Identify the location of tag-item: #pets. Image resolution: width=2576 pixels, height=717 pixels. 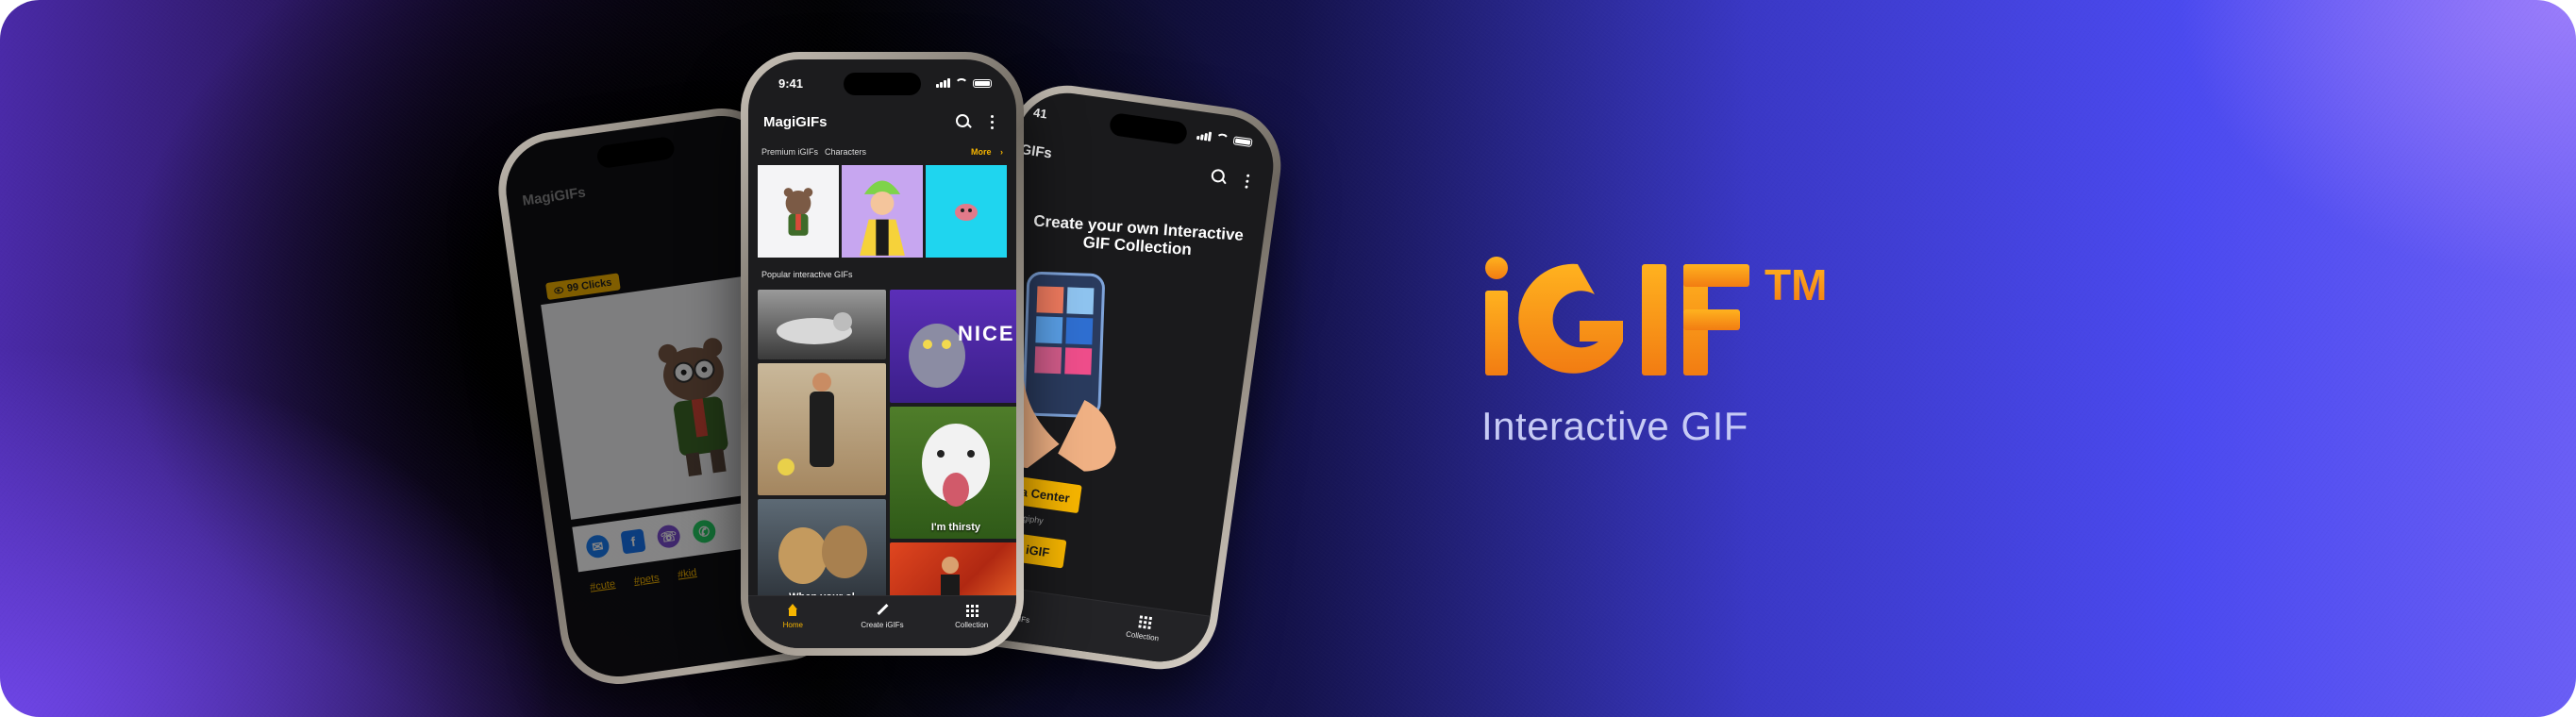
(646, 580).